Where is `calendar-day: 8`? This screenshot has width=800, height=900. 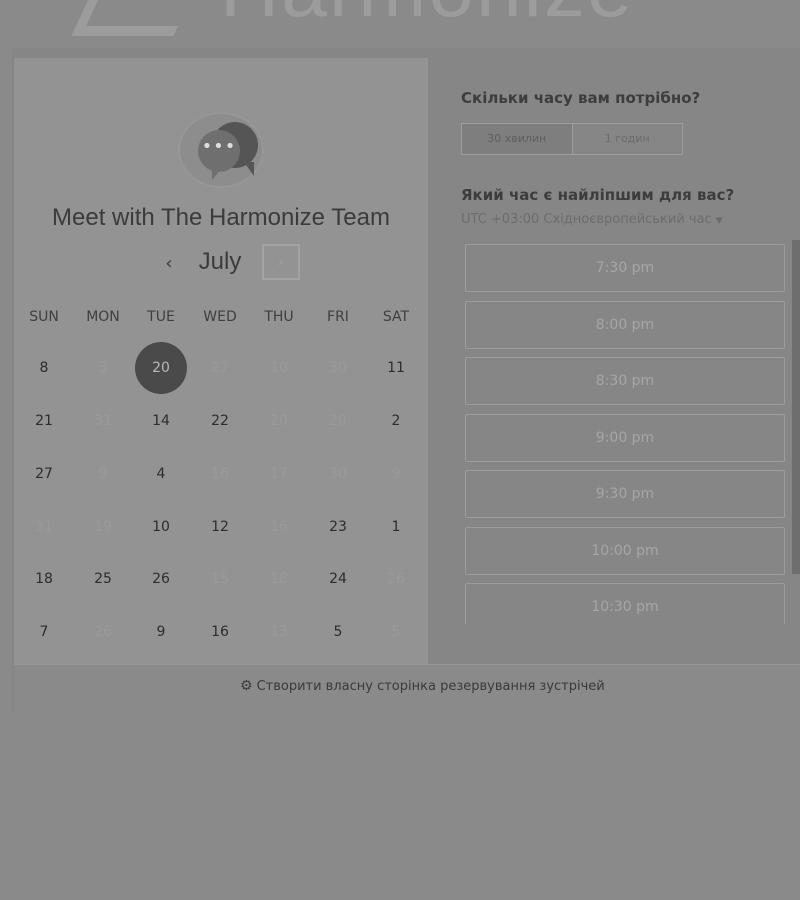
calendar-day: 8 is located at coordinates (44, 368).